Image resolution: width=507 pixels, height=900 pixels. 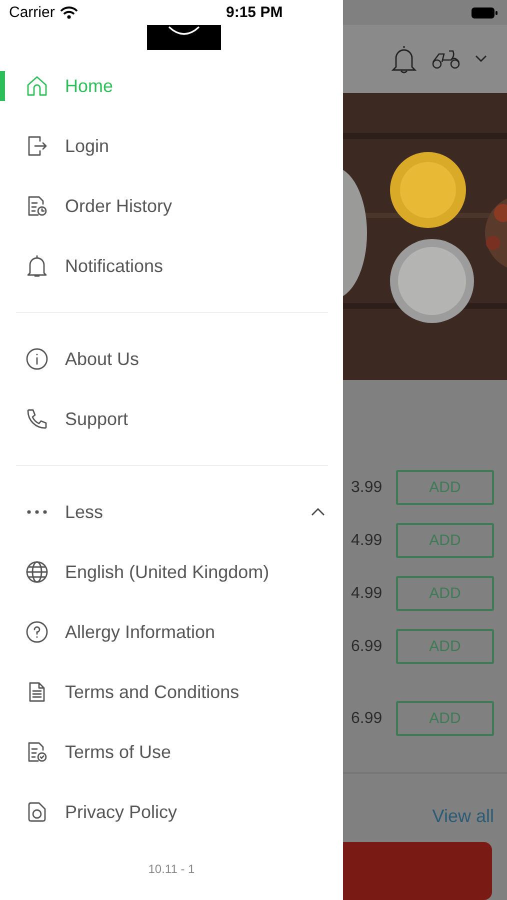 I want to click on menu-item: Terms of Use, so click(x=171, y=752).